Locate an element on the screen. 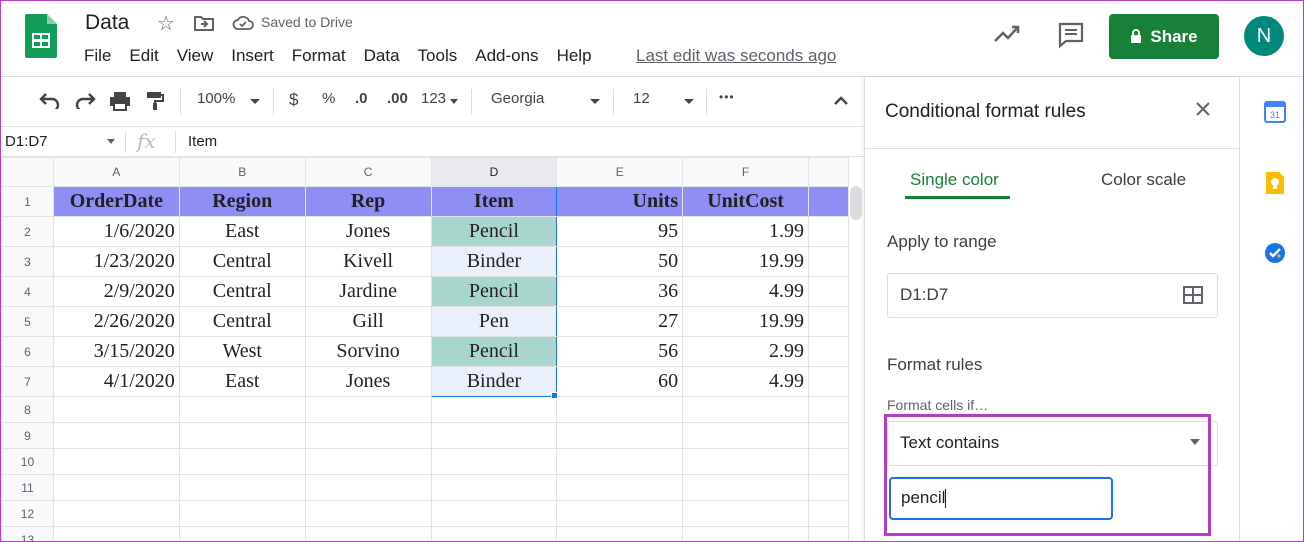  cell-e2: 95 is located at coordinates (620, 231).